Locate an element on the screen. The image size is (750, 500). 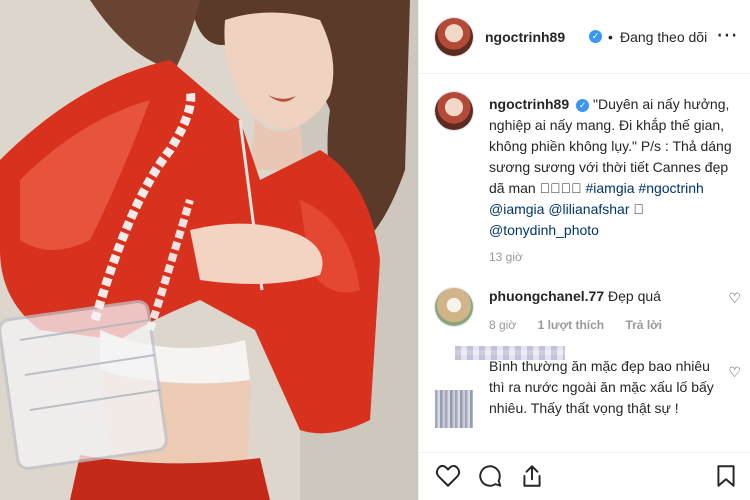
hashtag-ngoctrinh: #ngoctrinh is located at coordinates (670, 188).